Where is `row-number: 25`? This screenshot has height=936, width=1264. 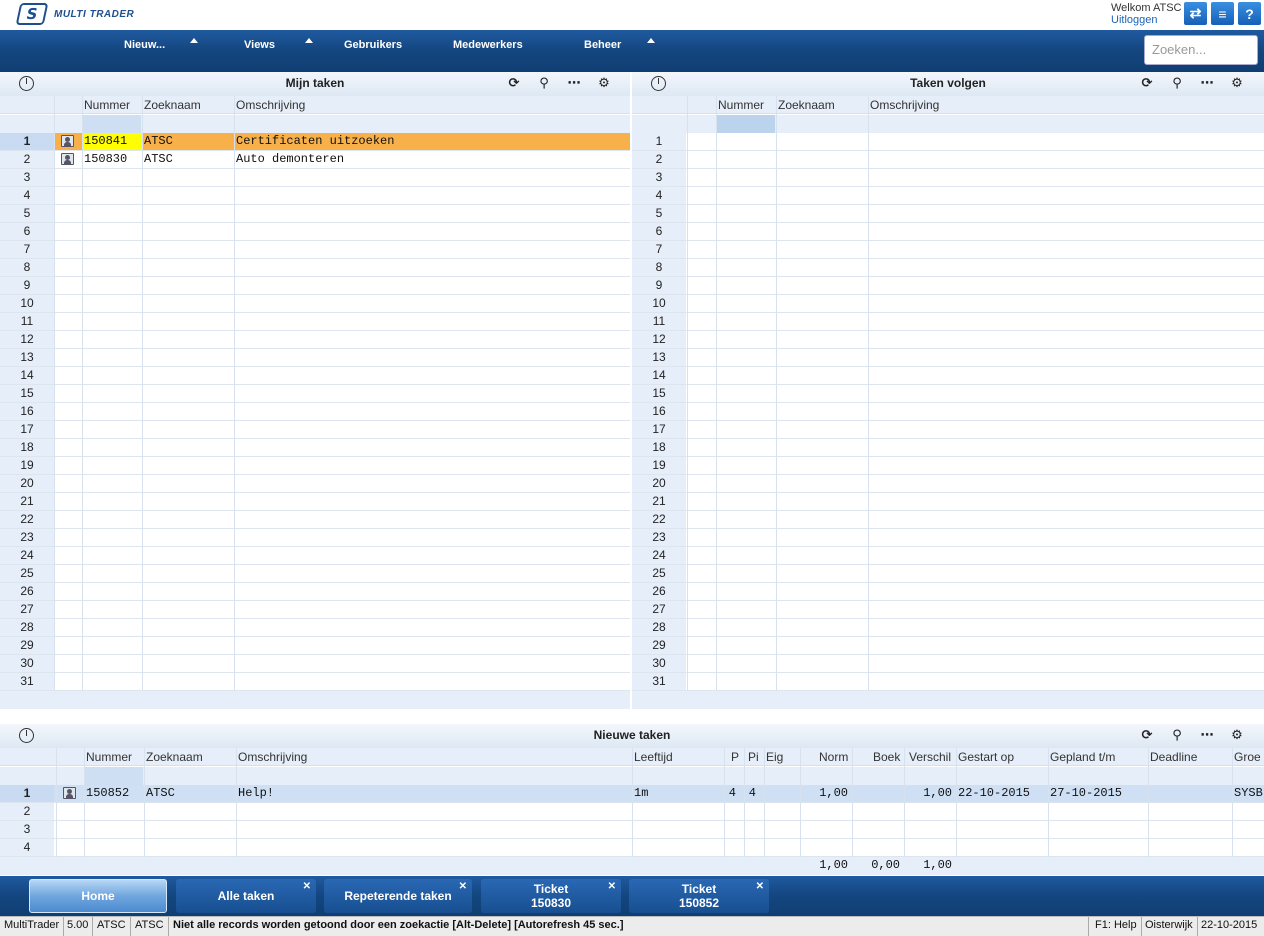 row-number: 25 is located at coordinates (659, 573).